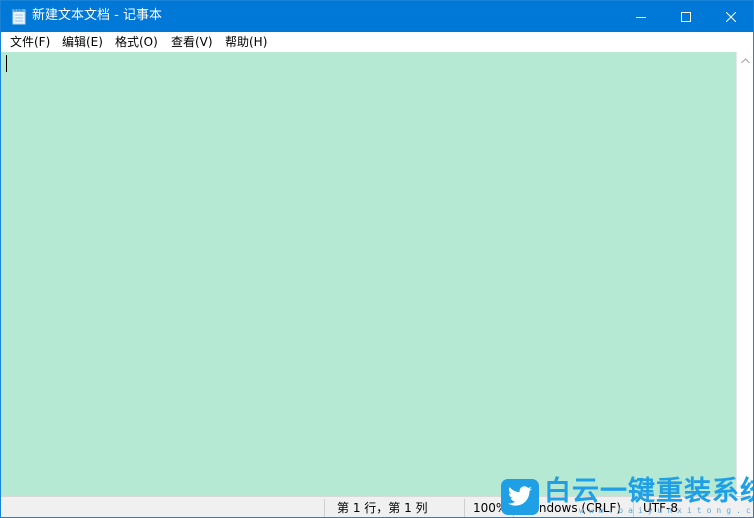  I want to click on maximize-button, so click(685, 16).